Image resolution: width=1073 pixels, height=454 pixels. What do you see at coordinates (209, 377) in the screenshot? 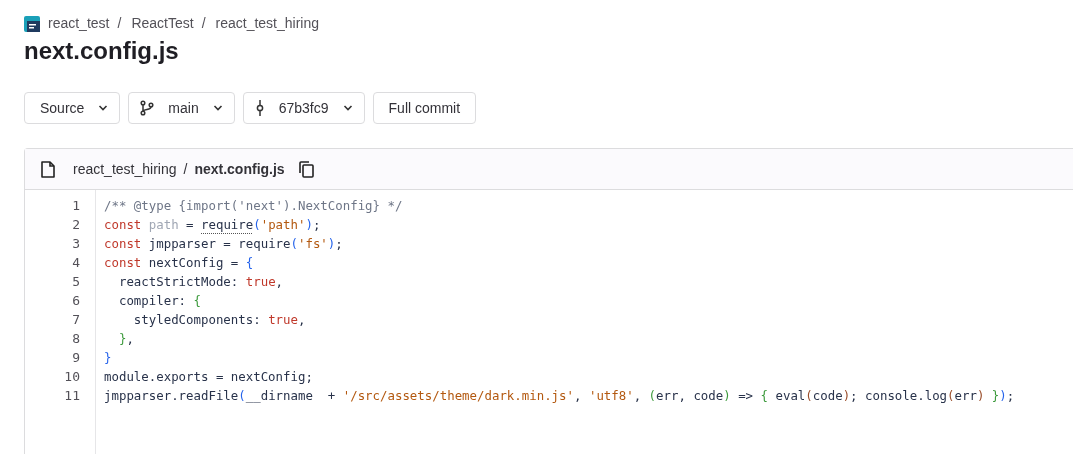
I see `code-line: module.exports = nextConfig;` at bounding box center [209, 377].